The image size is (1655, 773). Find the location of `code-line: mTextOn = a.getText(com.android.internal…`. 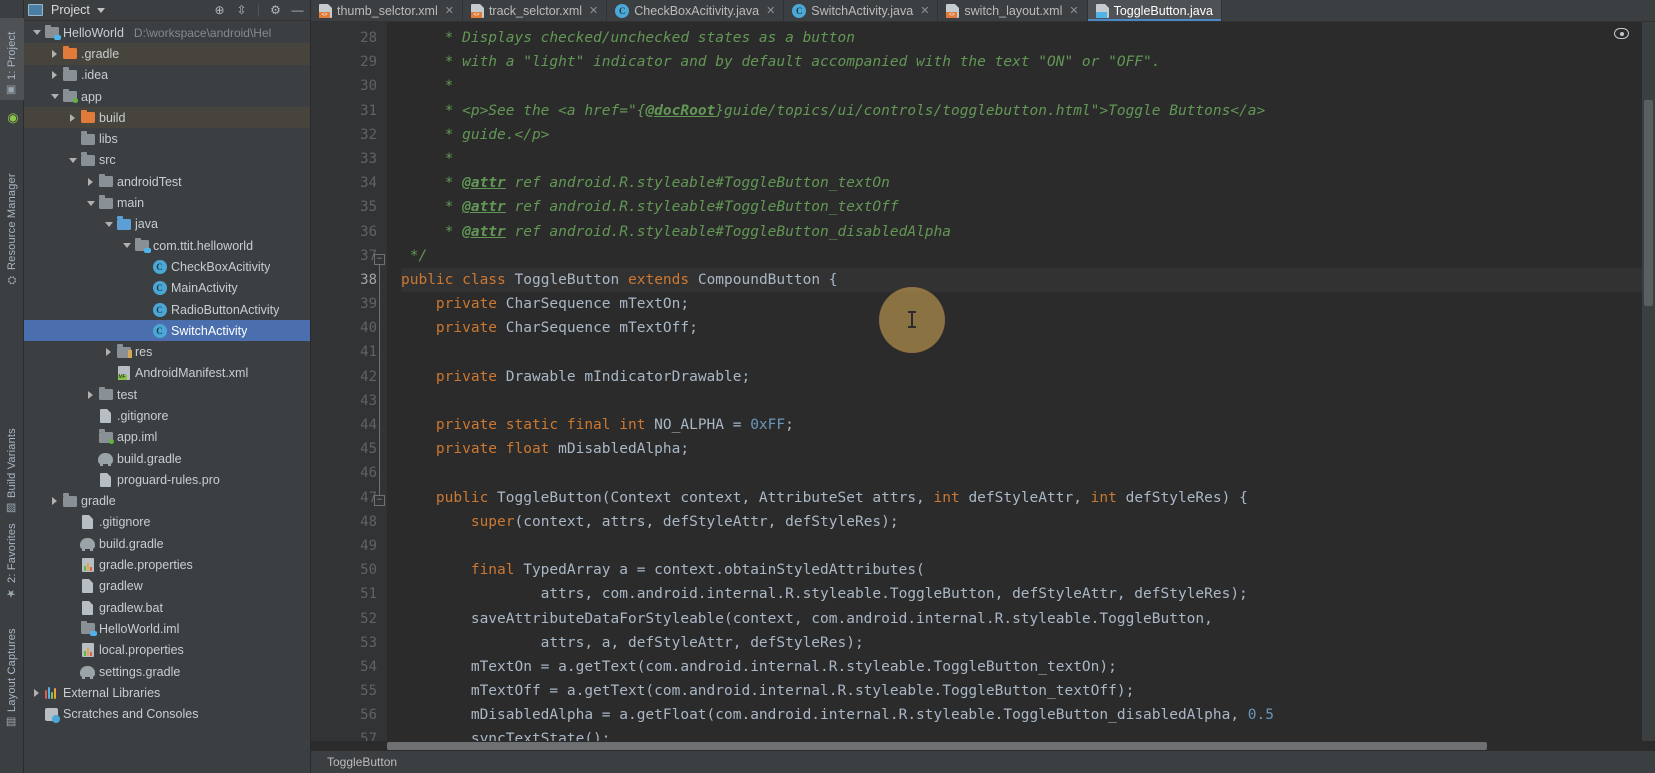

code-line: mTextOn = a.getText(com.android.internal… is located at coordinates (1028, 667).